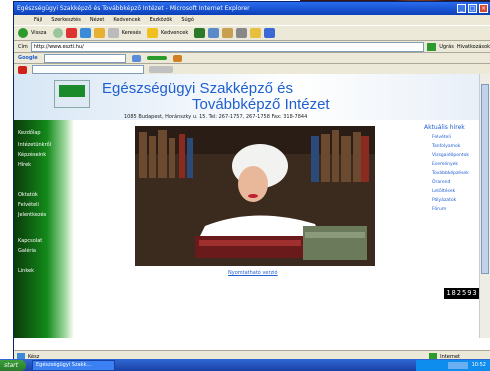  What do you see at coordinates (84, 58) in the screenshot?
I see `google-search-input` at bounding box center [84, 58].